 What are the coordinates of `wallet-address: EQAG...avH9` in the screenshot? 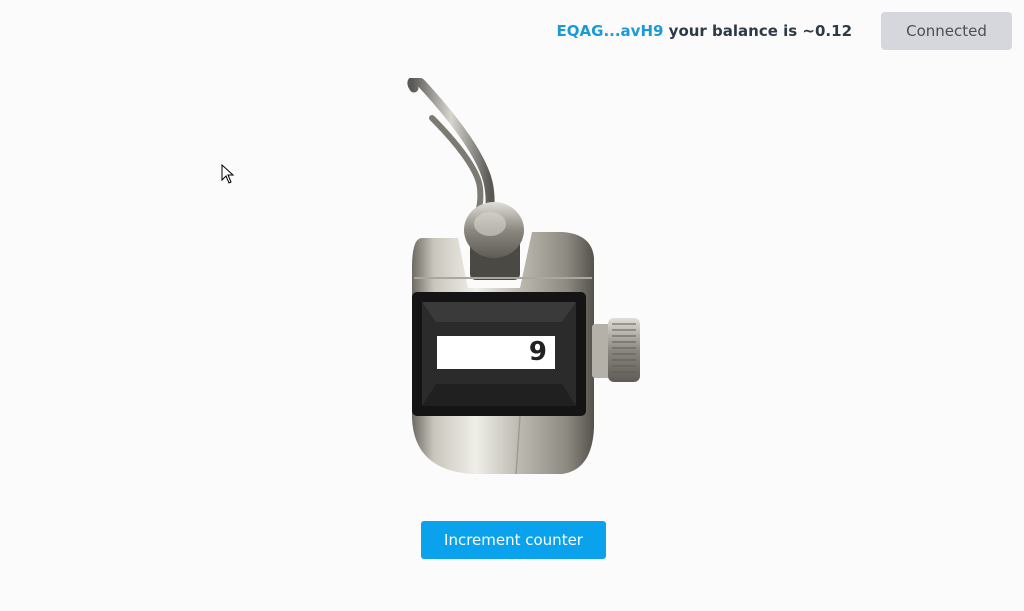 It's located at (610, 31).